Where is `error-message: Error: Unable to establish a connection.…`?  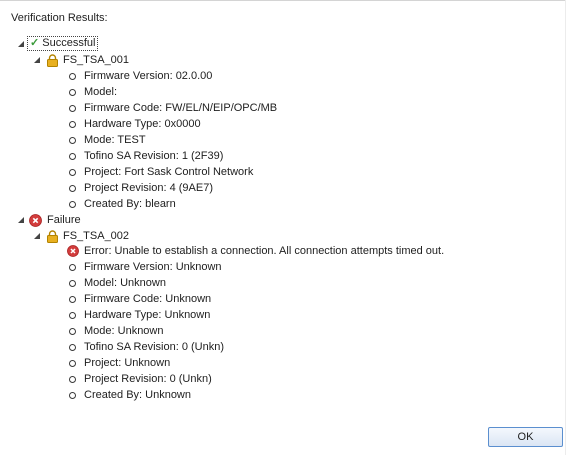 error-message: Error: Unable to establish a connection.… is located at coordinates (264, 251).